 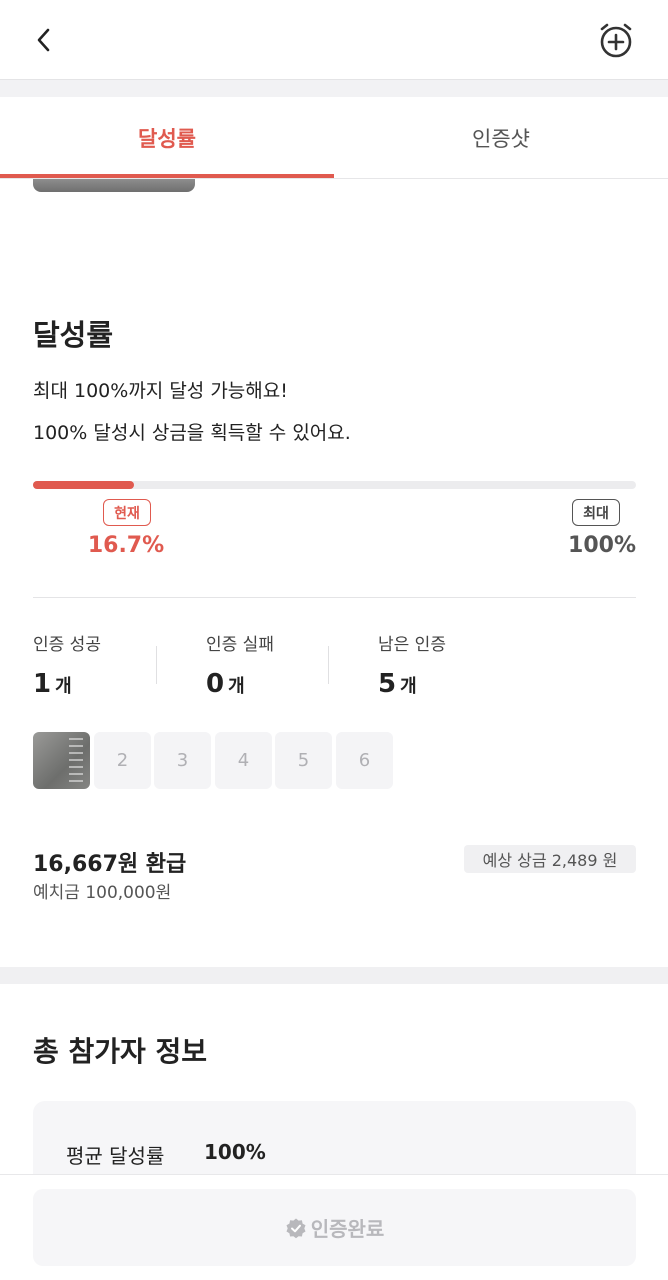 I want to click on proof-thumbnail-slot: 5, so click(x=303, y=760).